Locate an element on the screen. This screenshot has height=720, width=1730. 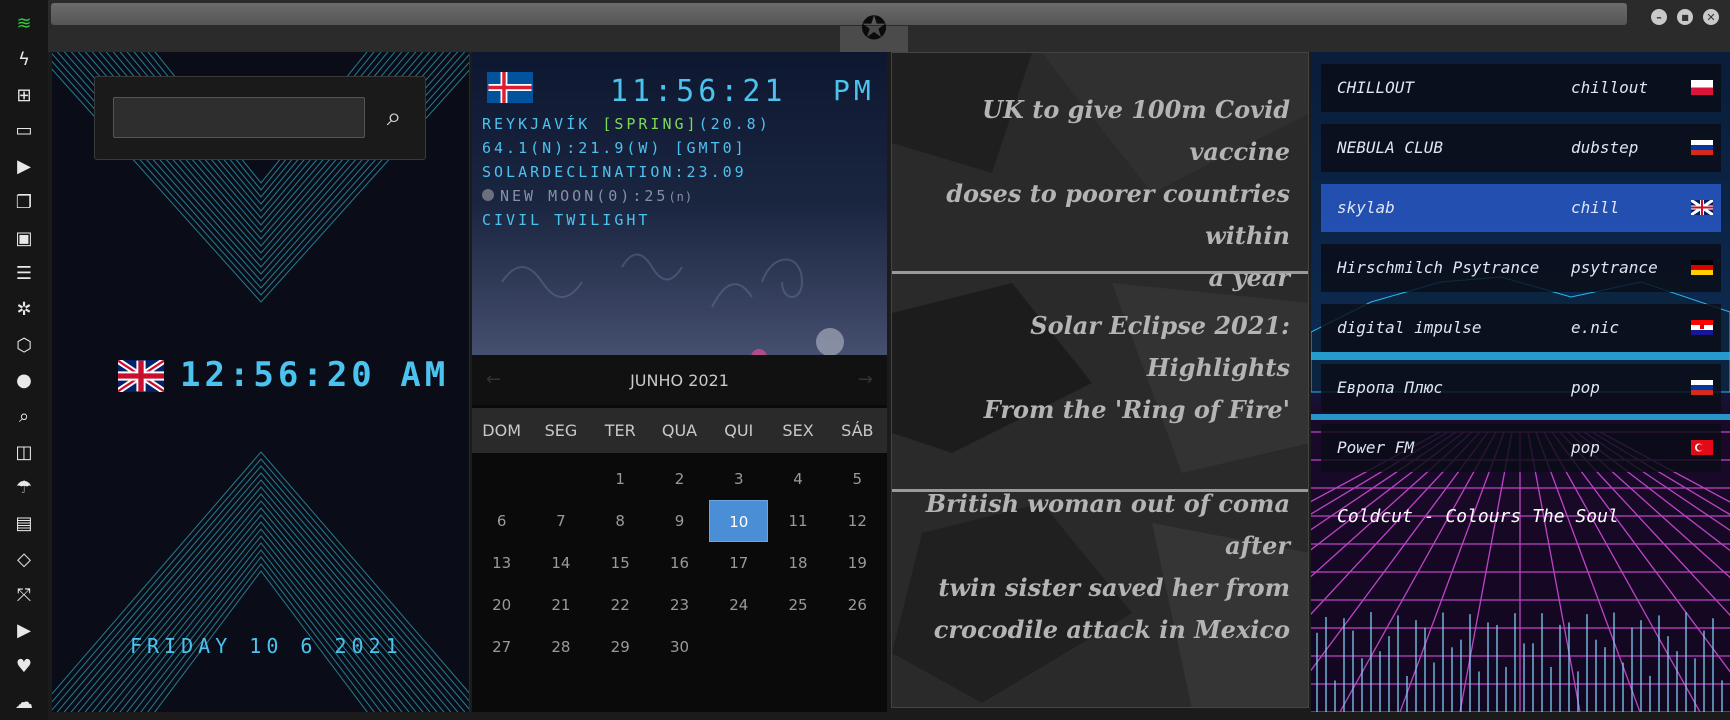
radio-station: CHILLOUT chillout is located at coordinates (1521, 88).